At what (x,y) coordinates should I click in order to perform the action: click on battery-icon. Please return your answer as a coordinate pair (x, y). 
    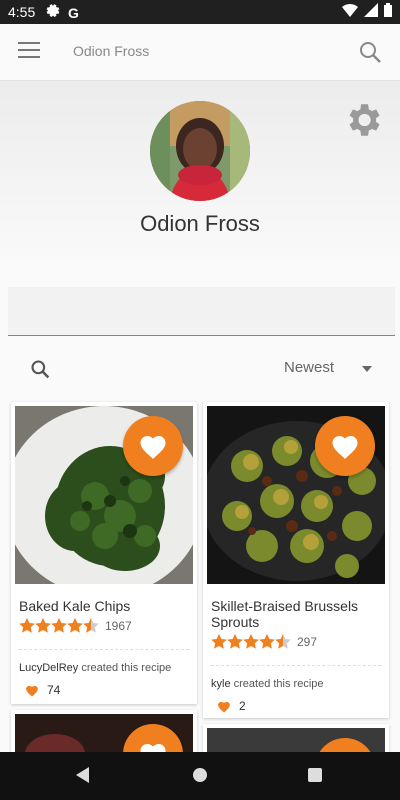
    Looking at the image, I should click on (388, 12).